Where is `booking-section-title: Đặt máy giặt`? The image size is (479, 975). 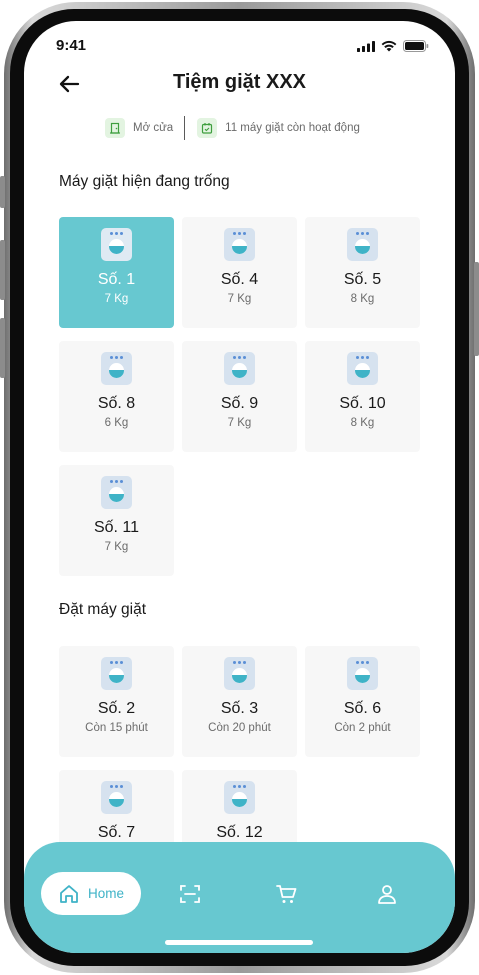
booking-section-title: Đặt máy giặt is located at coordinates (103, 609).